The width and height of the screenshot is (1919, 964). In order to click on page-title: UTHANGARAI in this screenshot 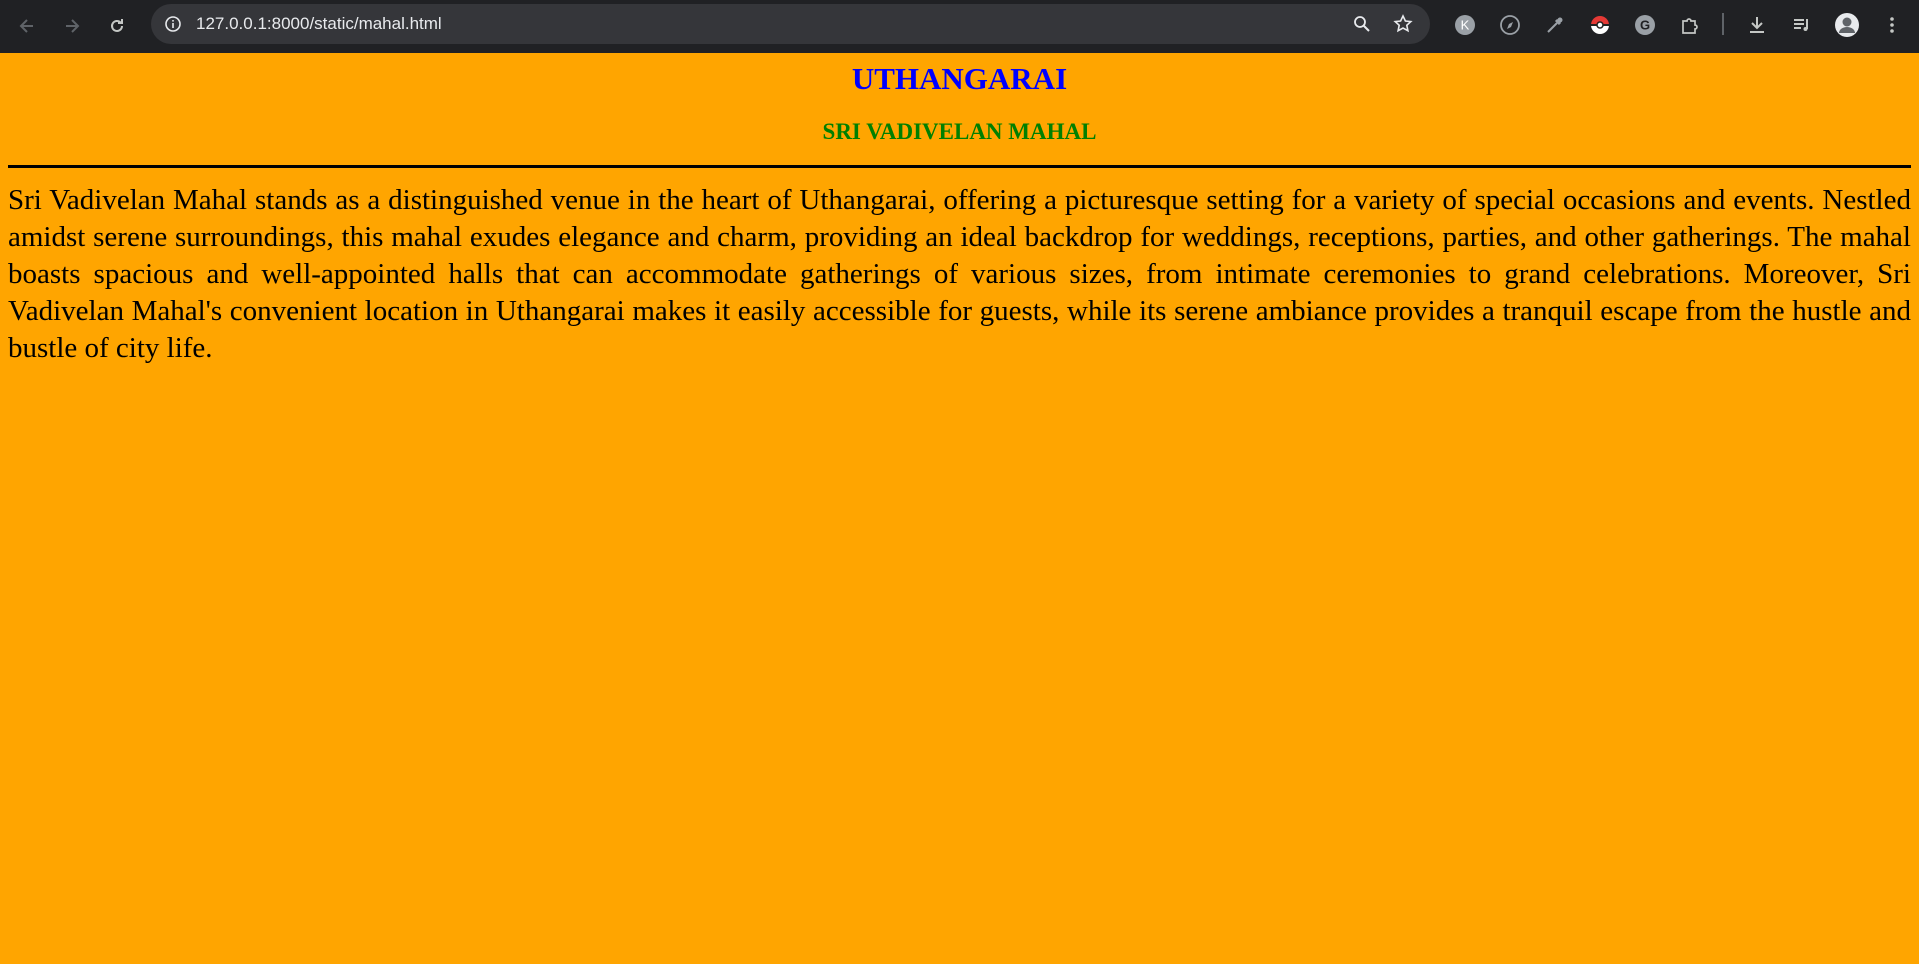, I will do `click(959, 78)`.